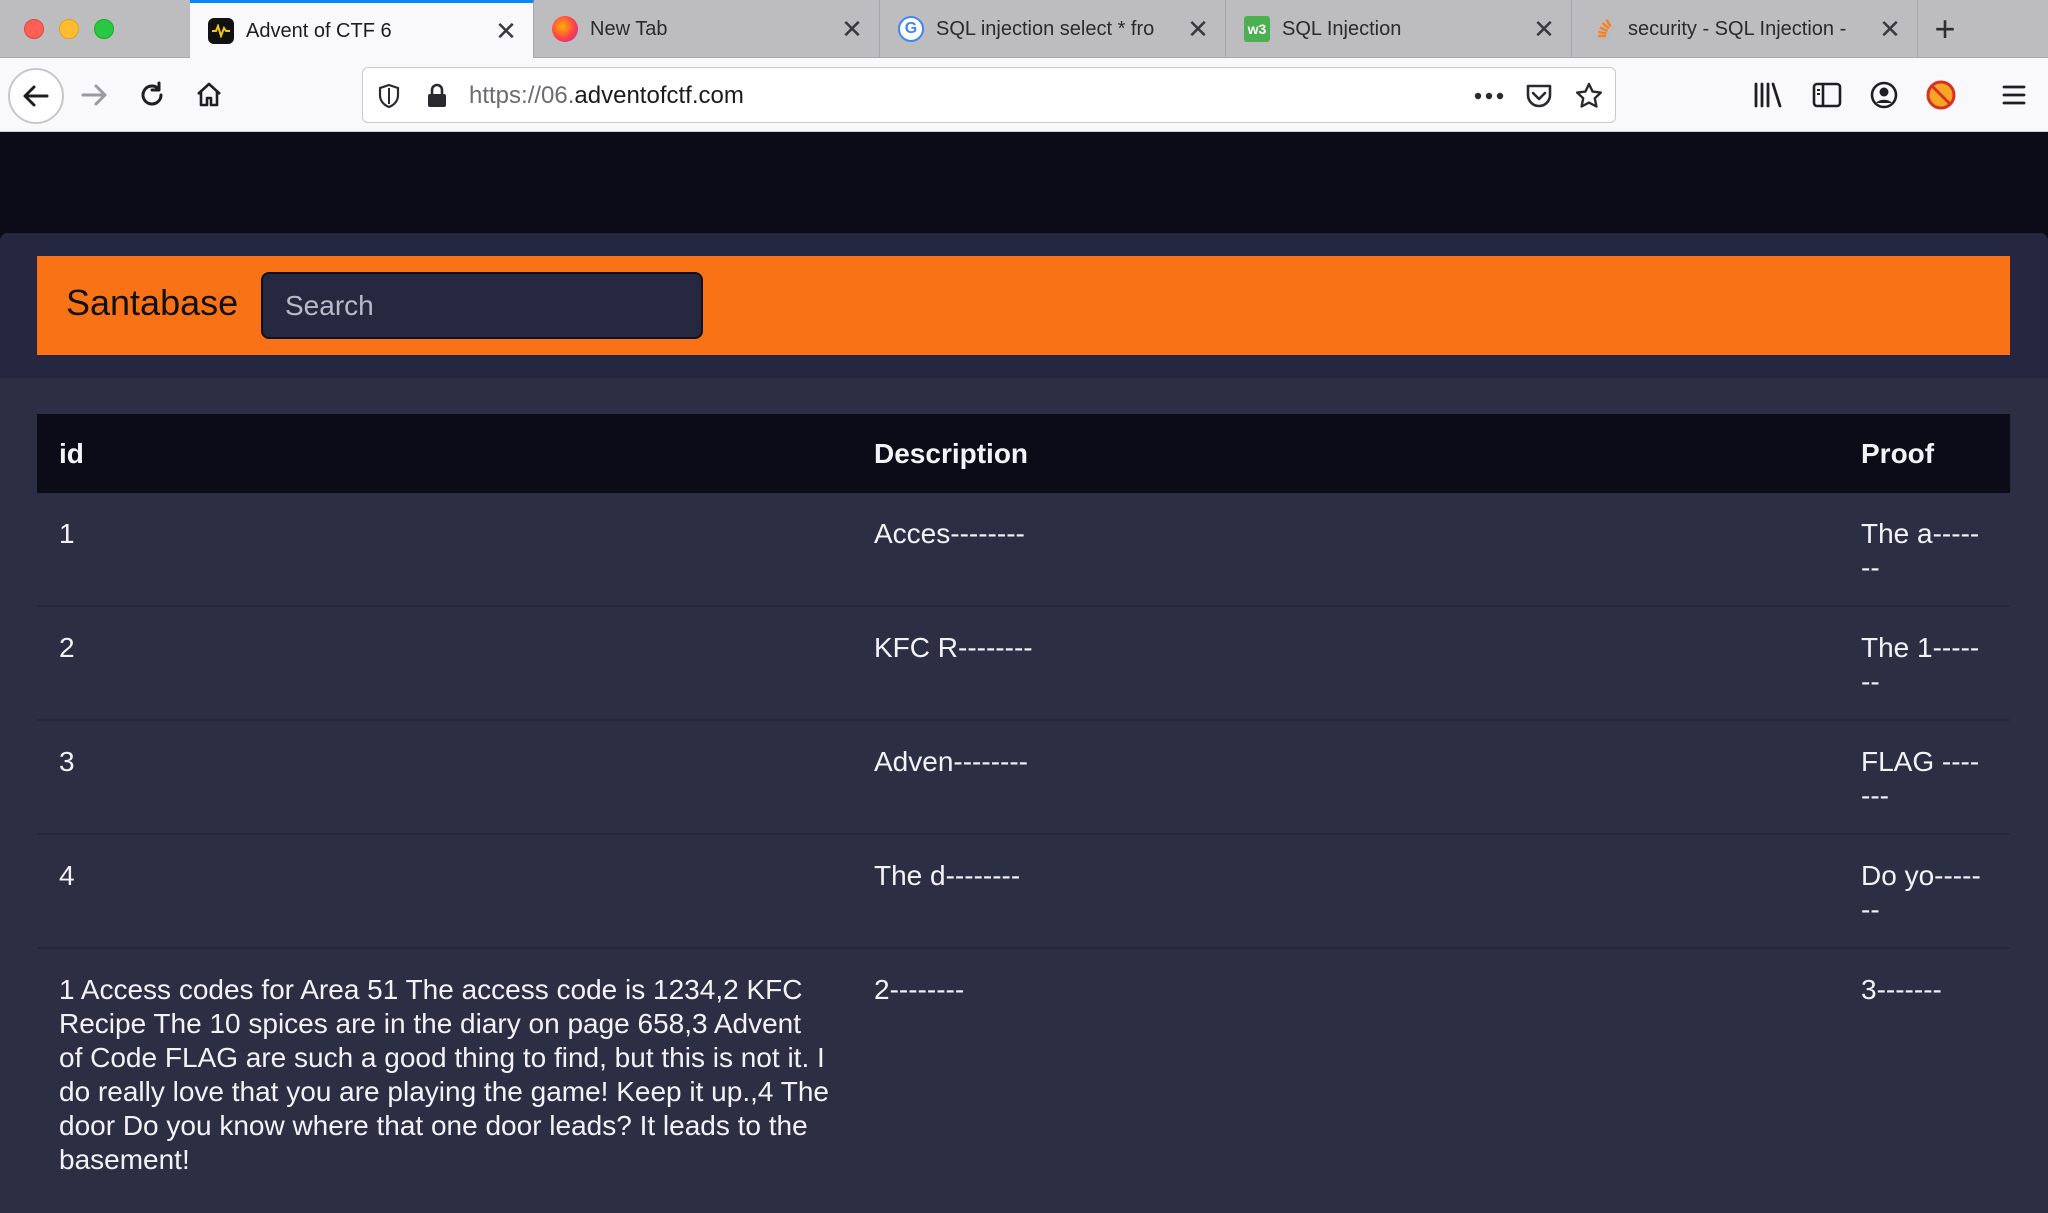 This screenshot has width=2048, height=1213. I want to click on cell-proof: 3-------, so click(1901, 989).